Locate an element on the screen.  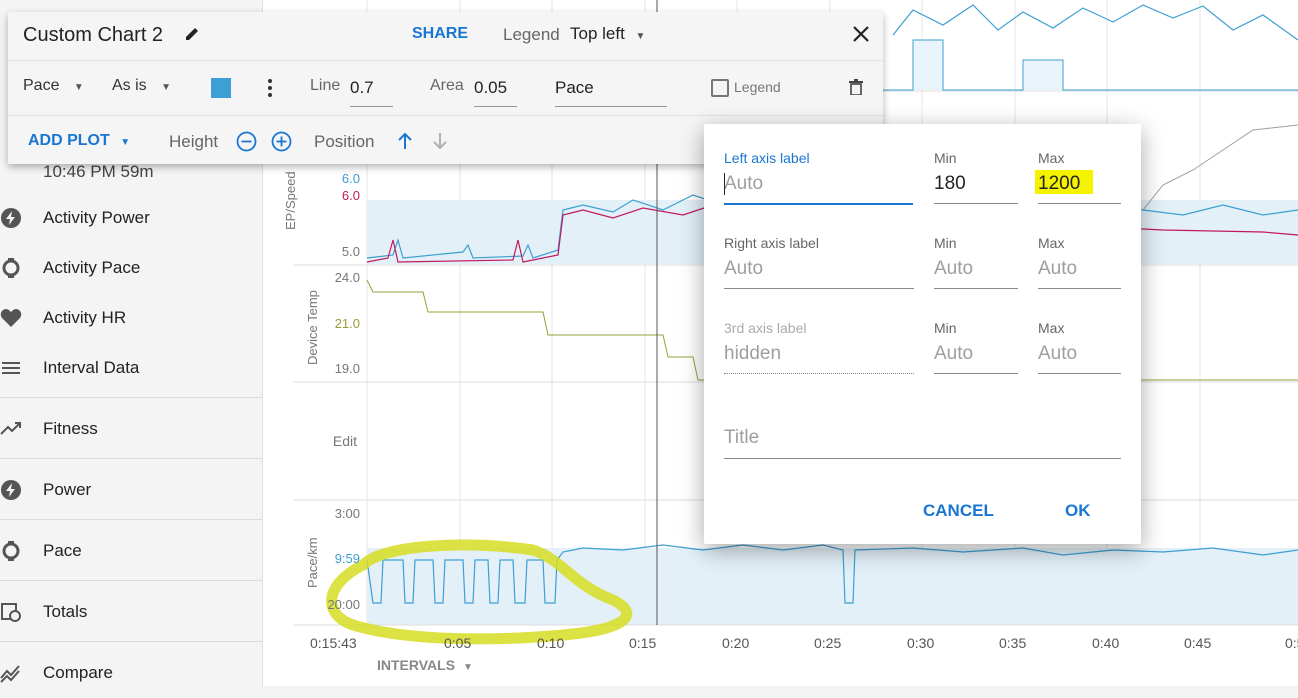
left-max-underline is located at coordinates (1079, 203).